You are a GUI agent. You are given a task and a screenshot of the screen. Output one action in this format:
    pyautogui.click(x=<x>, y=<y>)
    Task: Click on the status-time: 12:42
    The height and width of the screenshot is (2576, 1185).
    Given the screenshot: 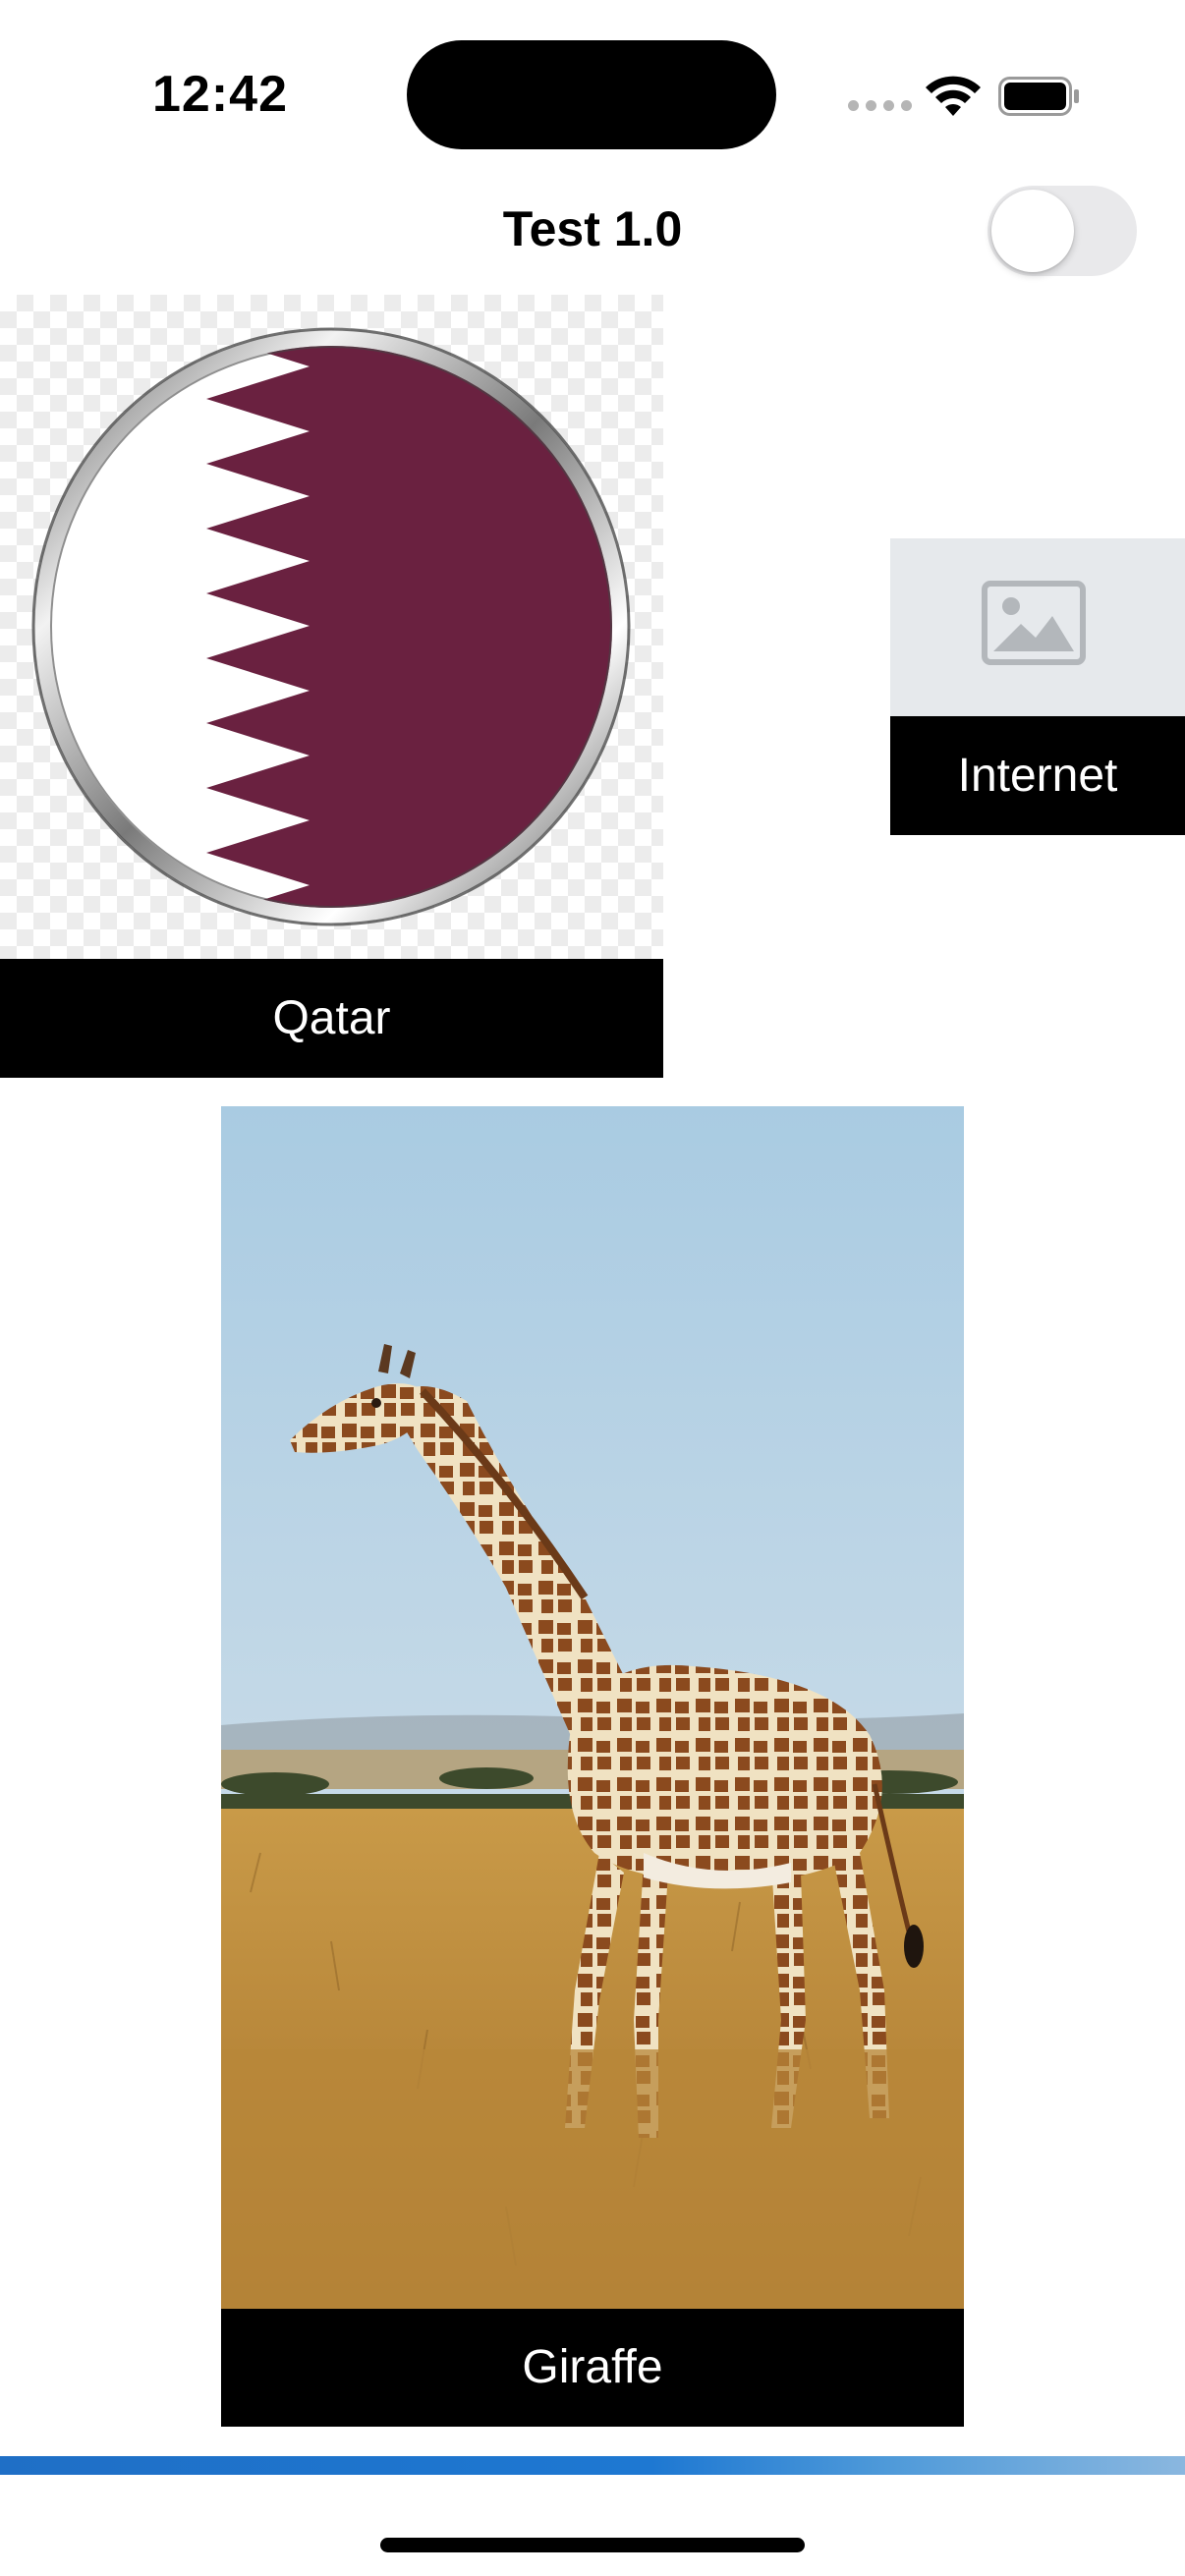 What is the action you would take?
    pyautogui.click(x=220, y=94)
    